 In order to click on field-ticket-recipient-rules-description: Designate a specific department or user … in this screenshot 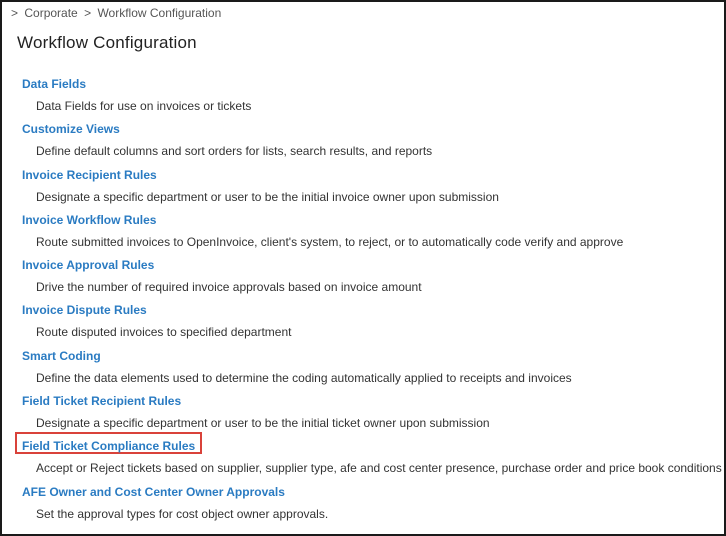, I will do `click(263, 423)`.